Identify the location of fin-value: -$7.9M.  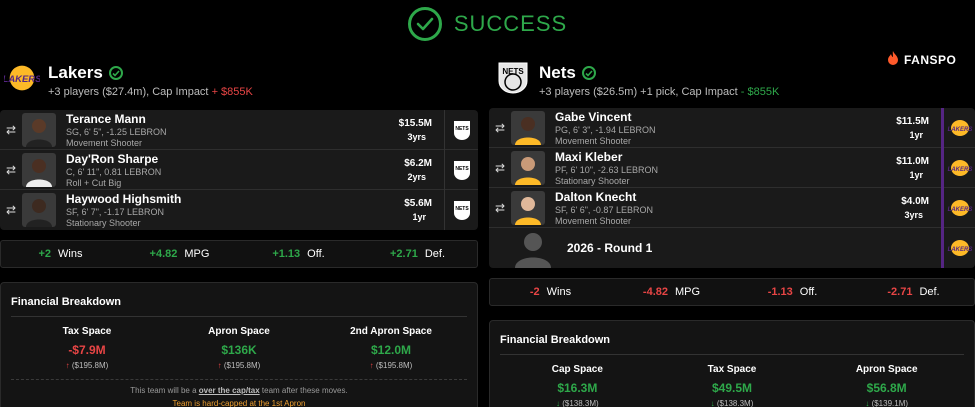
(87, 350).